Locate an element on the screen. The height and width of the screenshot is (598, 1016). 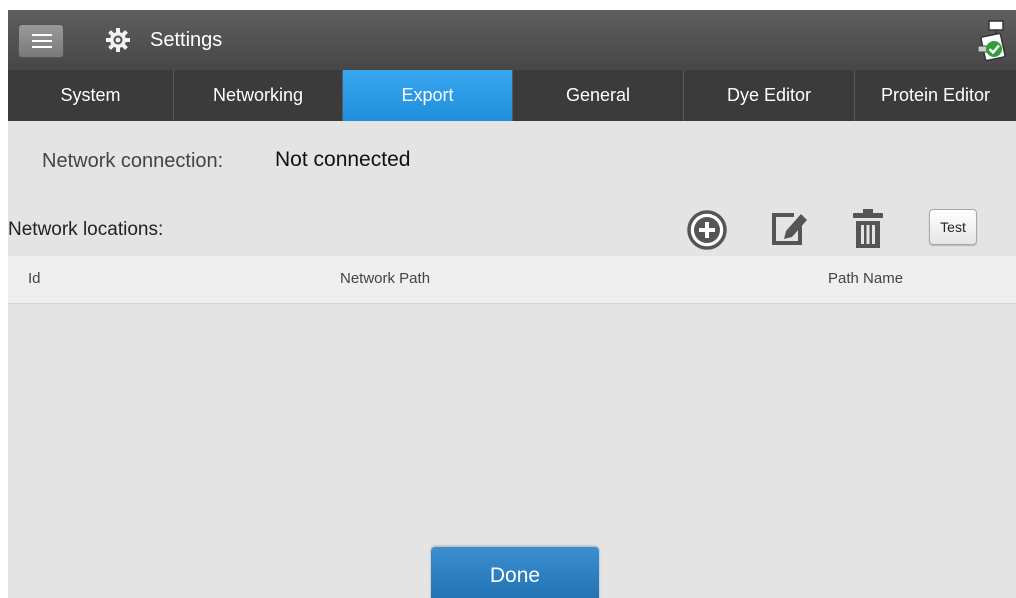
title-bar: Settings is located at coordinates (512, 40).